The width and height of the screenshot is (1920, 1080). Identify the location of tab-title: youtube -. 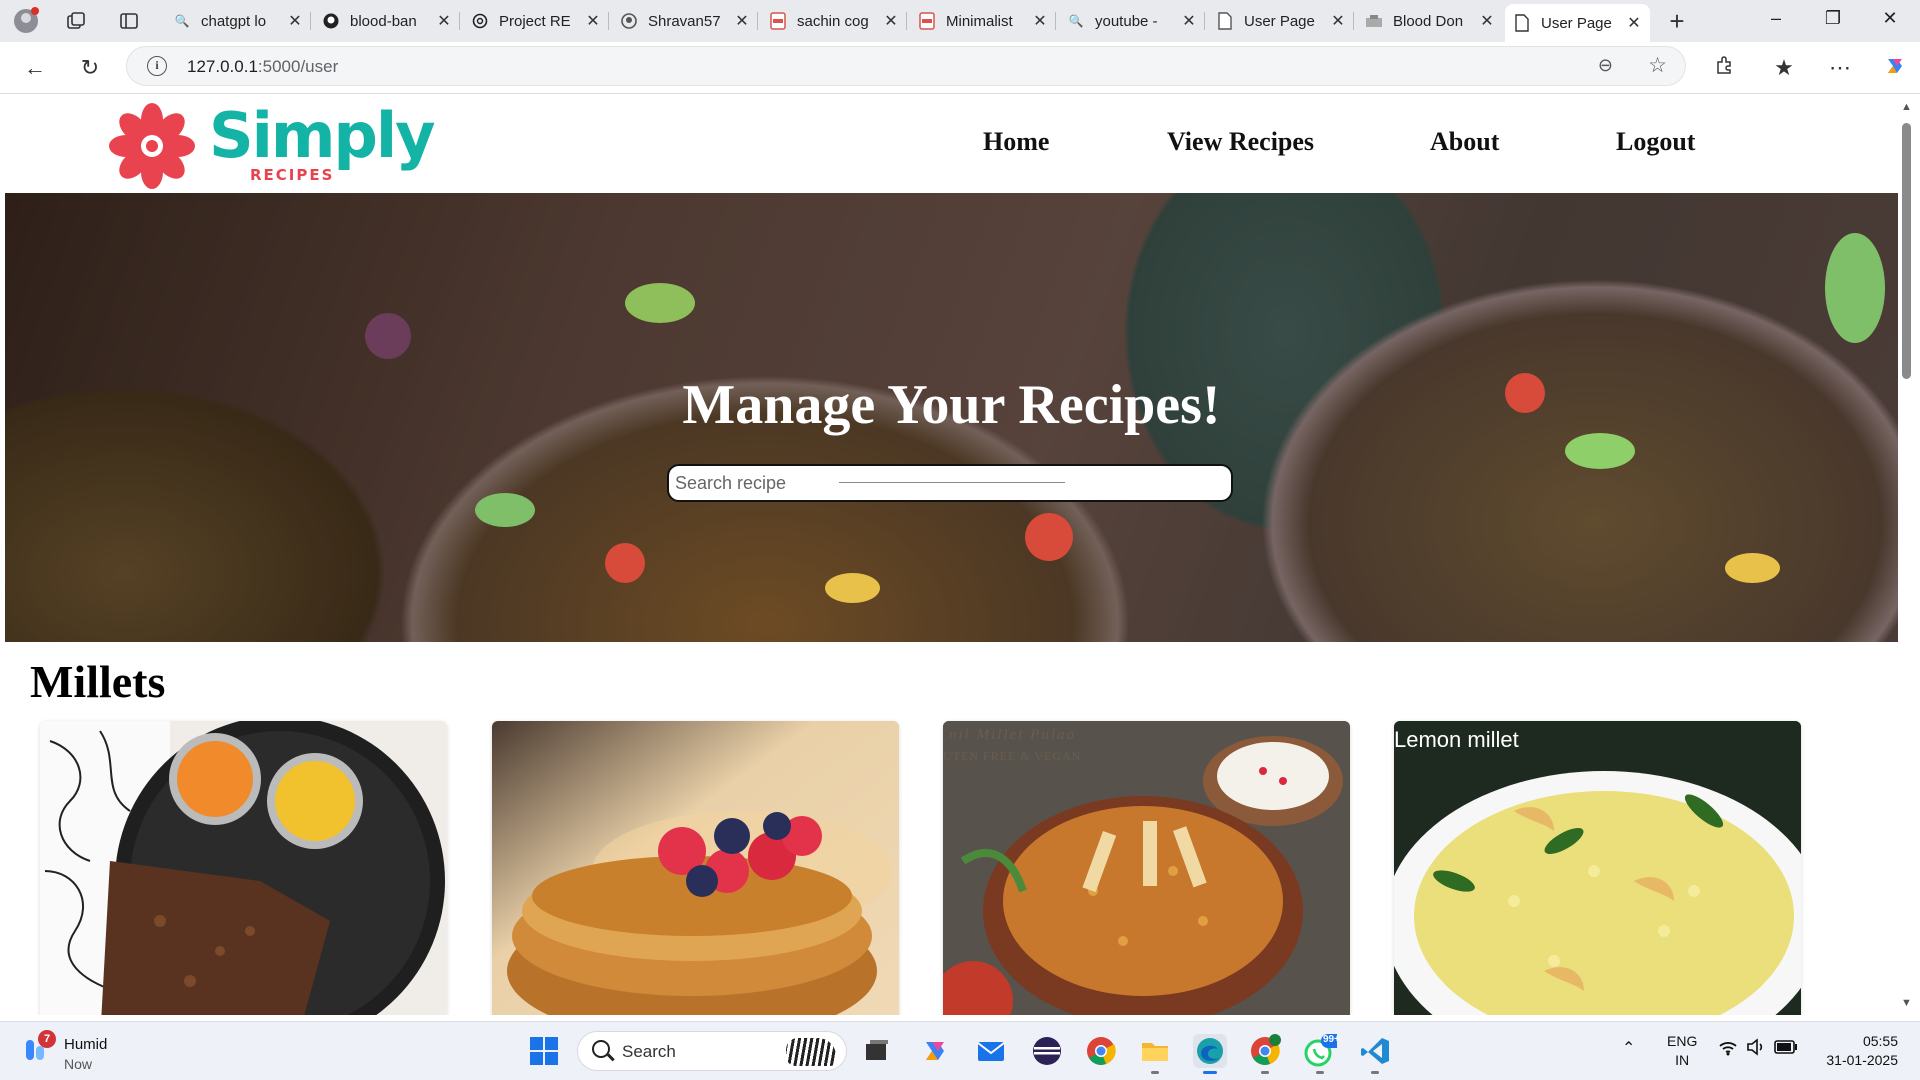
(1126, 21).